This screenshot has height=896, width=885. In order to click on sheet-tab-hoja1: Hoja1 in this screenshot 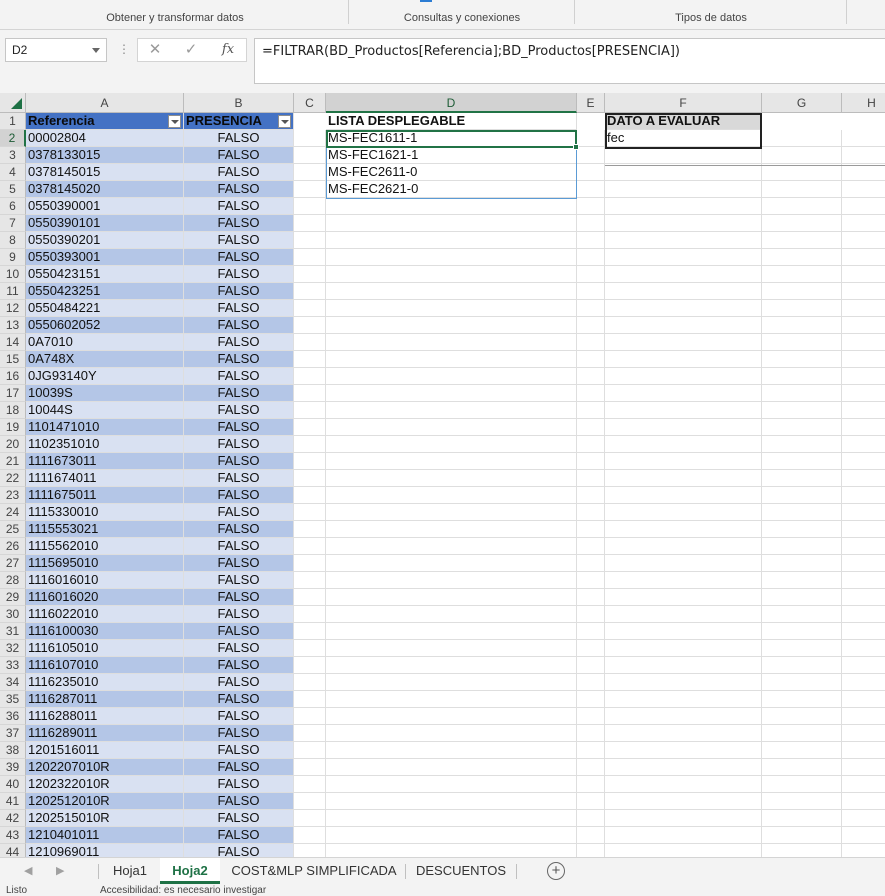, I will do `click(130, 871)`.